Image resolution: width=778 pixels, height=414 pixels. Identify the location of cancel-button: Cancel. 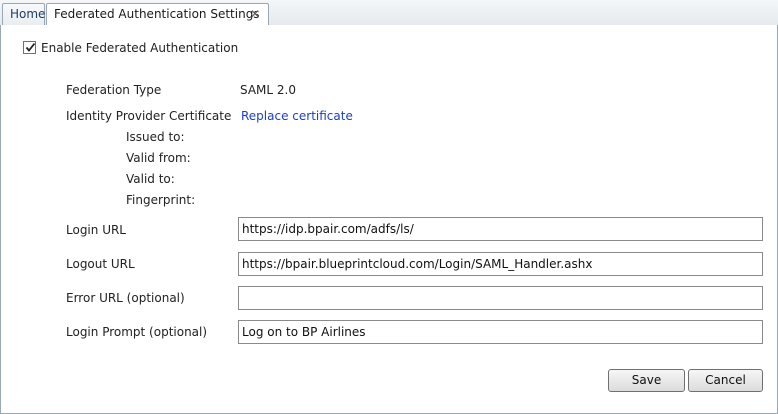
(725, 380).